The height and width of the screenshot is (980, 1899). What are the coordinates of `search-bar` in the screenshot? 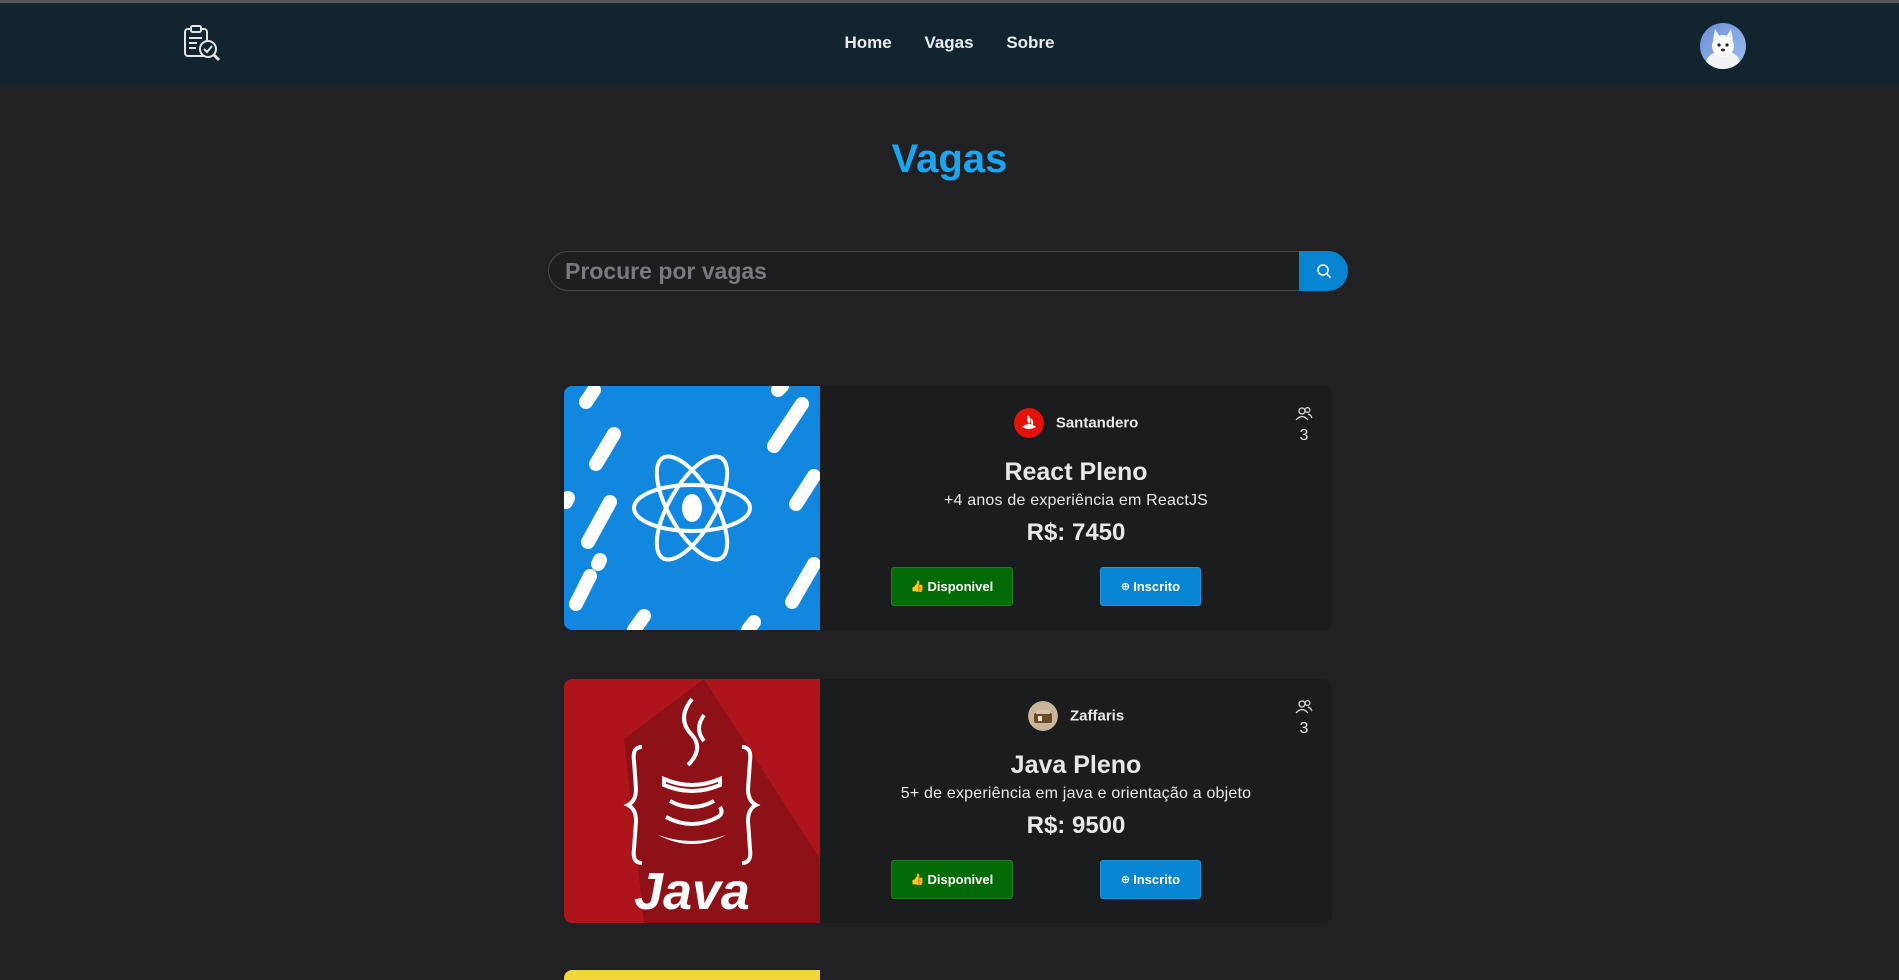 It's located at (948, 271).